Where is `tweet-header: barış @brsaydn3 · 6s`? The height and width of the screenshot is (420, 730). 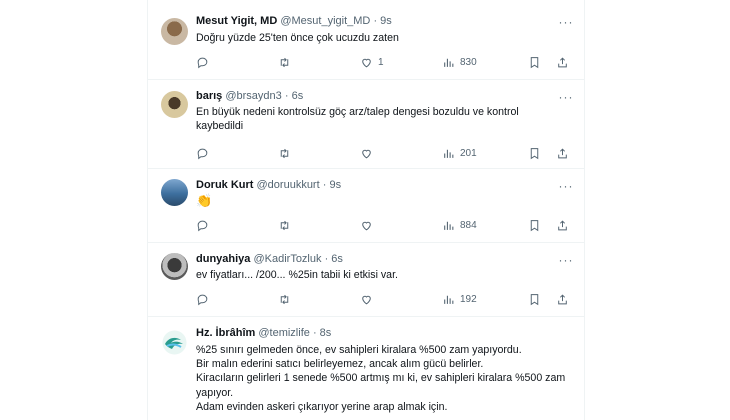
tweet-header: barış @brsaydn3 · 6s is located at coordinates (249, 96).